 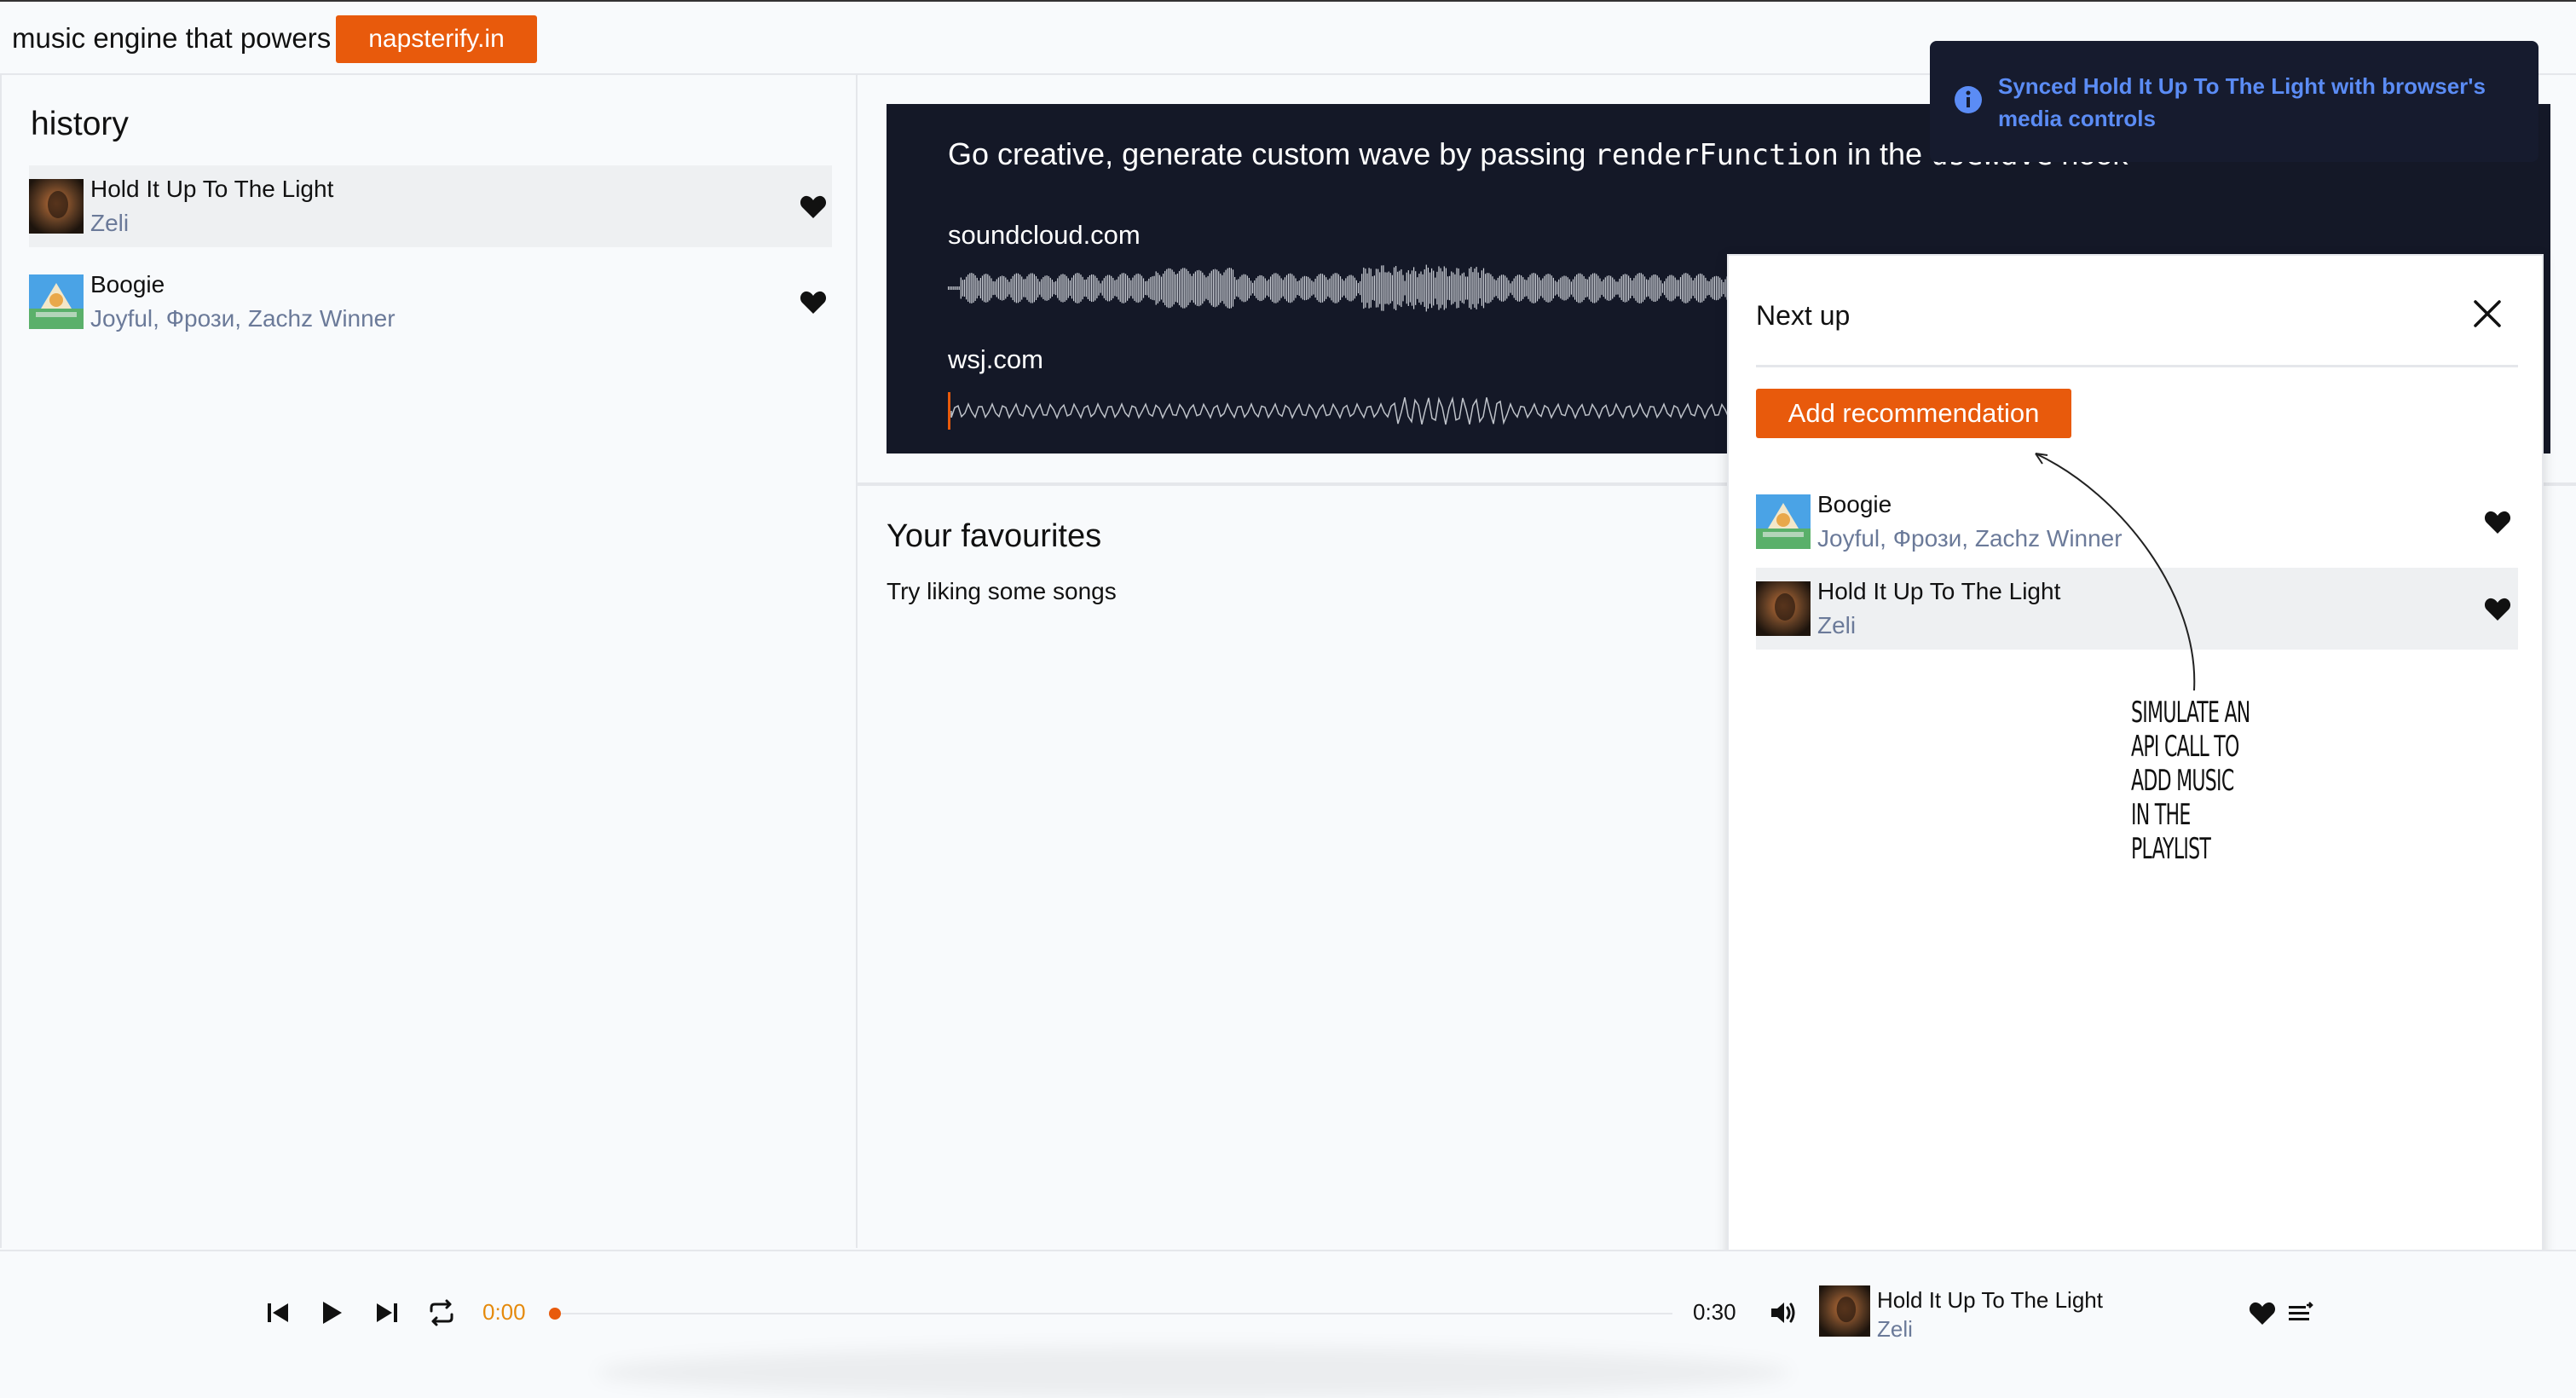 I want to click on repeat-icon, so click(x=441, y=1312).